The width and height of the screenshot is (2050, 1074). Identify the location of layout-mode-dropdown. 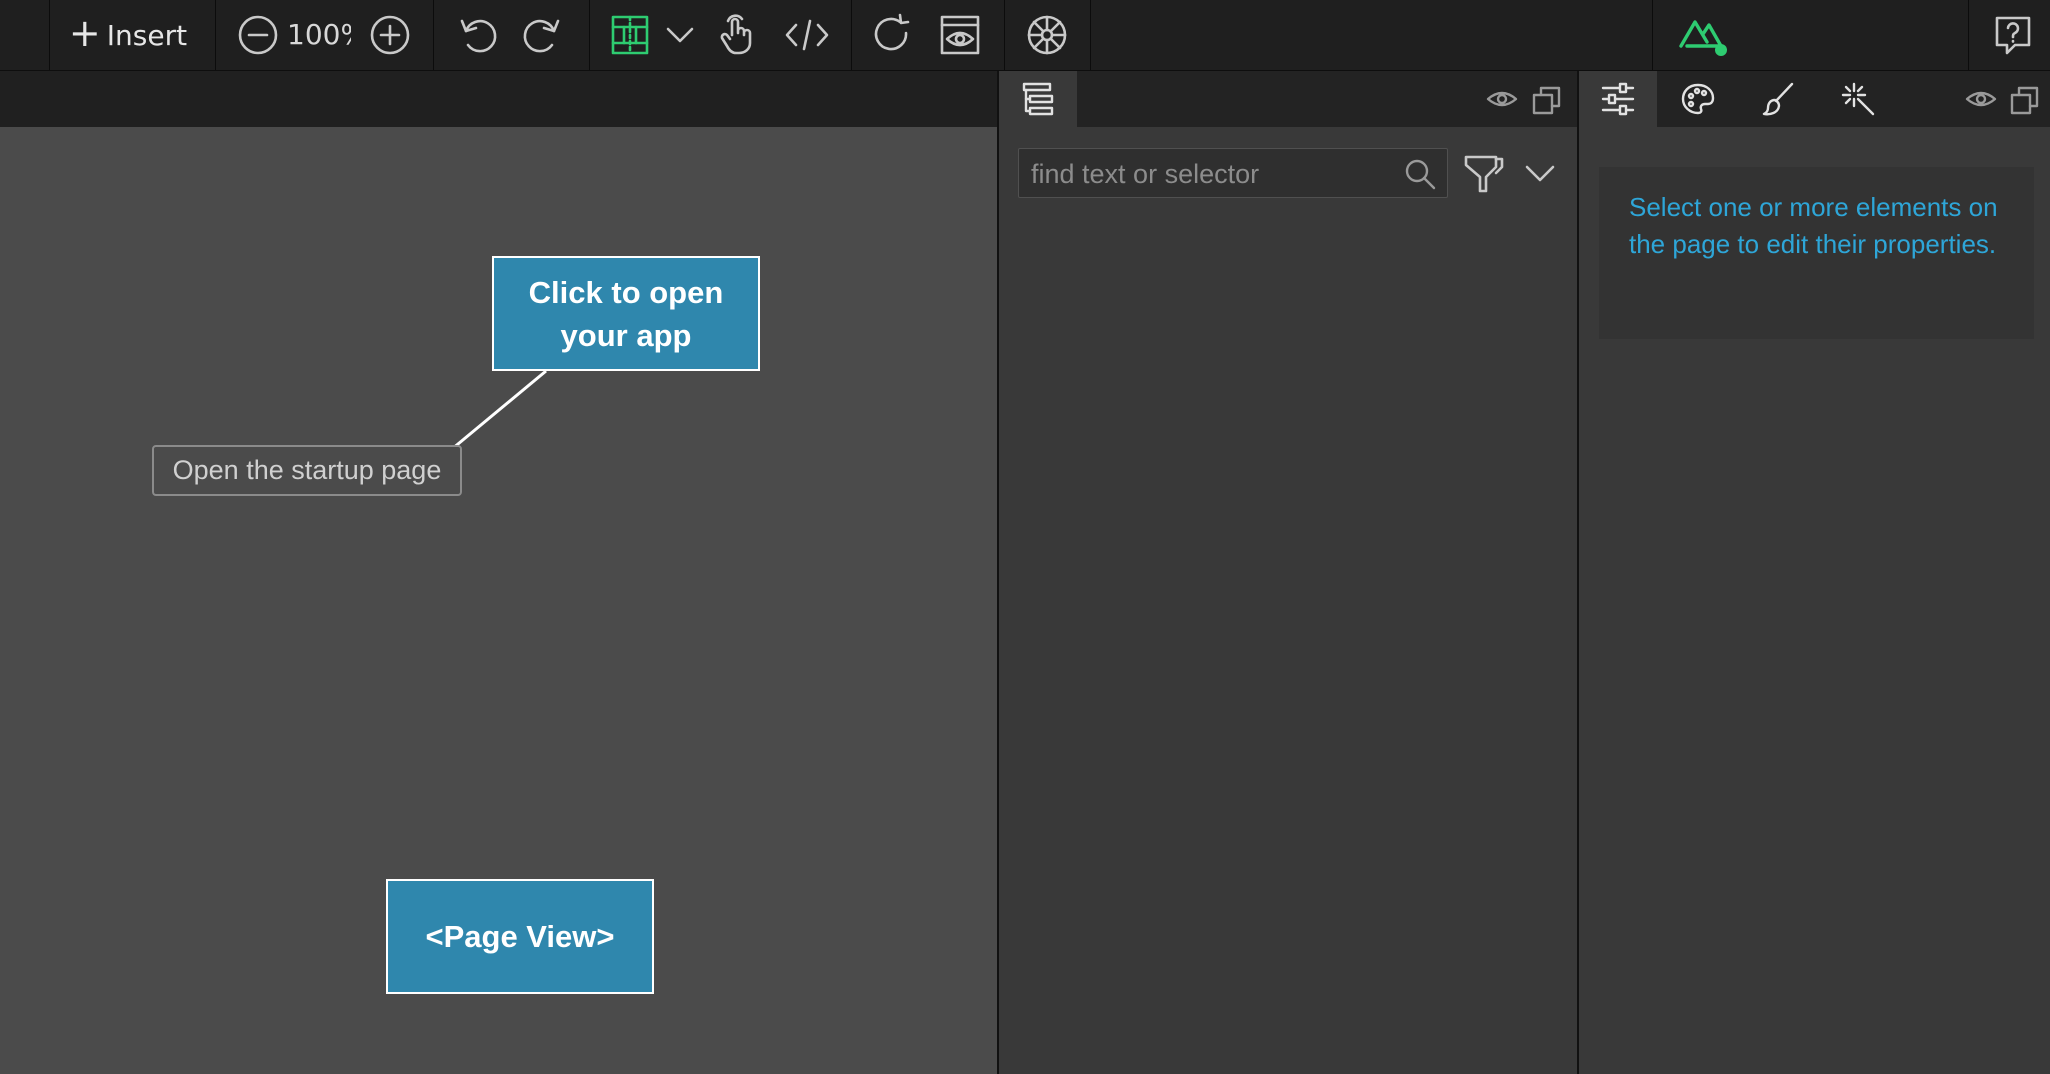
(680, 35).